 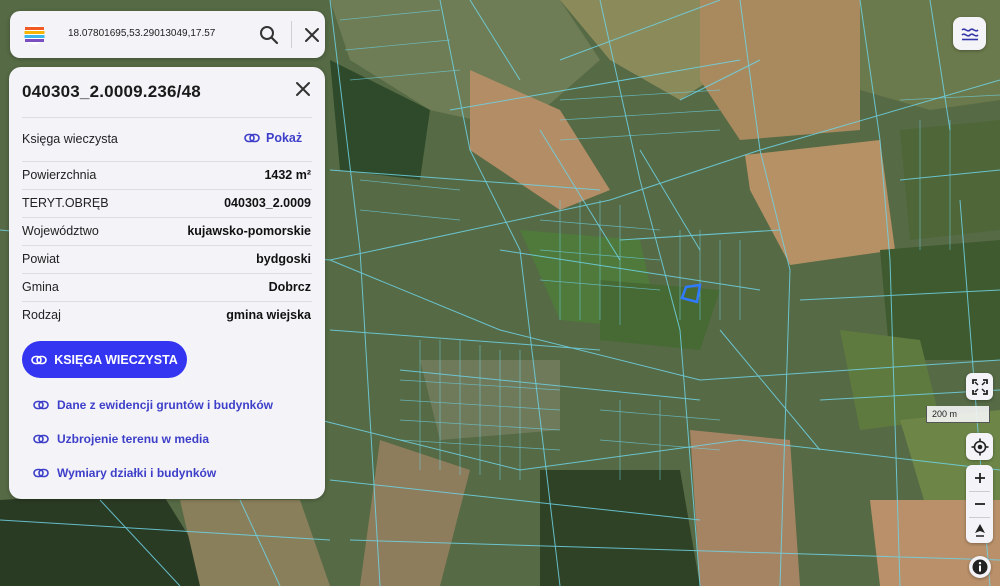 I want to click on locate-button, so click(x=979, y=446).